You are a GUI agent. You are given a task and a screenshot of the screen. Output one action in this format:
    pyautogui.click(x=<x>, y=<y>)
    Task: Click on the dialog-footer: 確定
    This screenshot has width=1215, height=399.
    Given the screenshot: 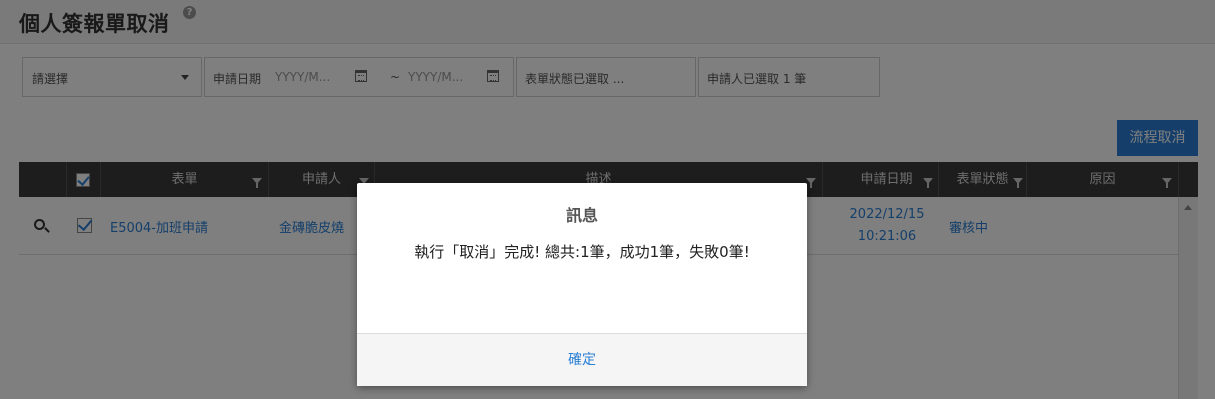 What is the action you would take?
    pyautogui.click(x=582, y=359)
    